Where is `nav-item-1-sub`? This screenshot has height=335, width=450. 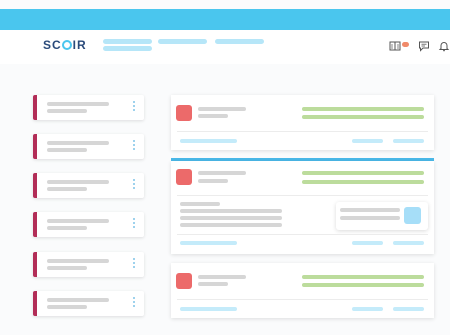
nav-item-1-sub is located at coordinates (127, 48).